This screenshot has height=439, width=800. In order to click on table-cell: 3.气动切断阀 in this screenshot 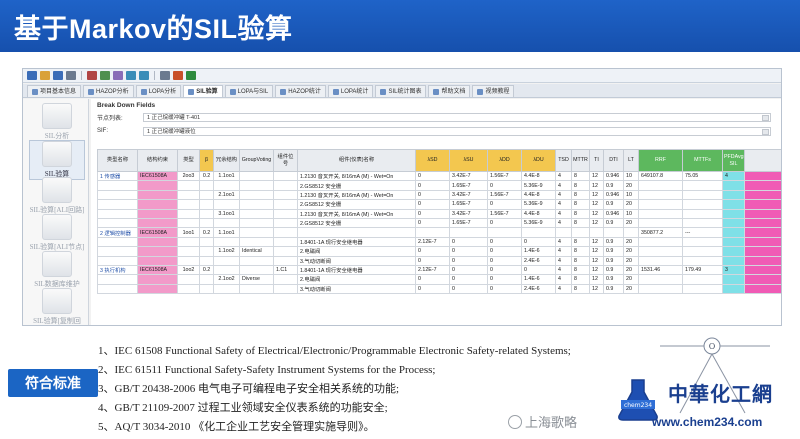, I will do `click(356, 260)`.